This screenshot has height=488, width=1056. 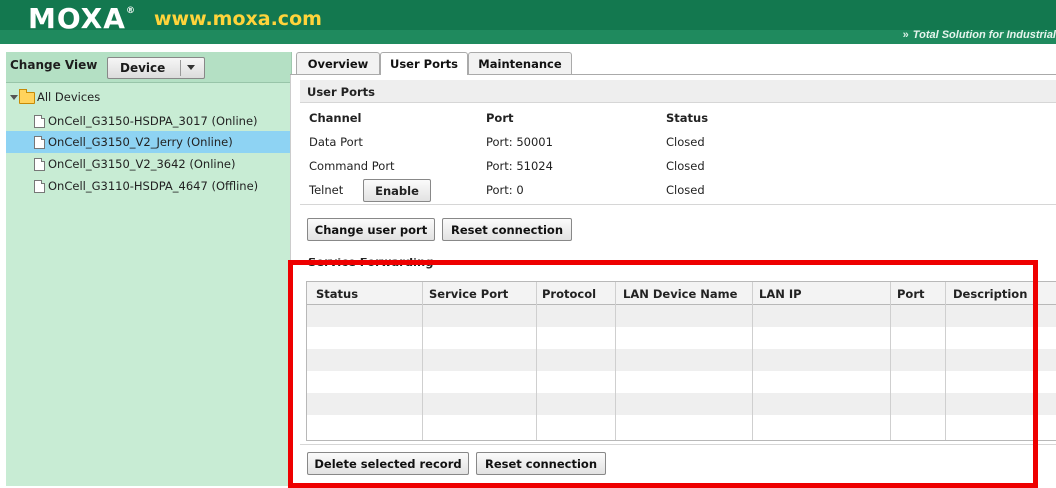 I want to click on port-row-command: Command Port Port: 51024 Closed, so click(x=507, y=166).